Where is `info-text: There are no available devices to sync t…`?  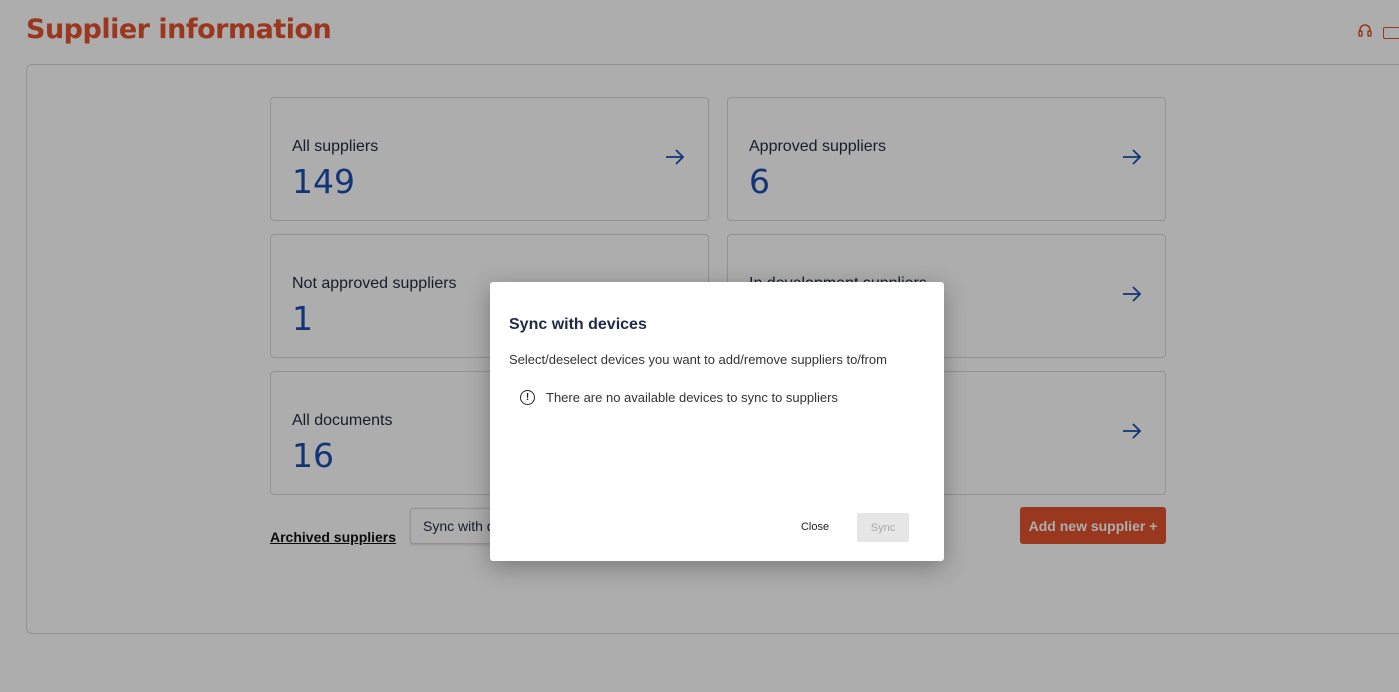 info-text: There are no available devices to sync t… is located at coordinates (692, 397).